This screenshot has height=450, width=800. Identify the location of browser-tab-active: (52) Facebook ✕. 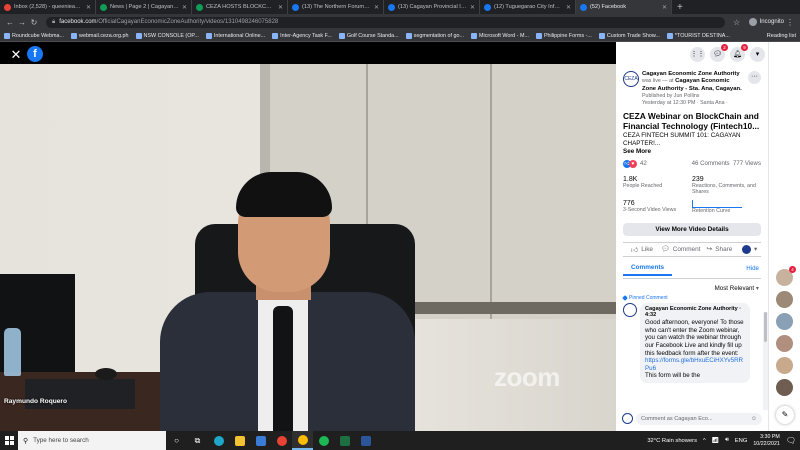
(624, 7).